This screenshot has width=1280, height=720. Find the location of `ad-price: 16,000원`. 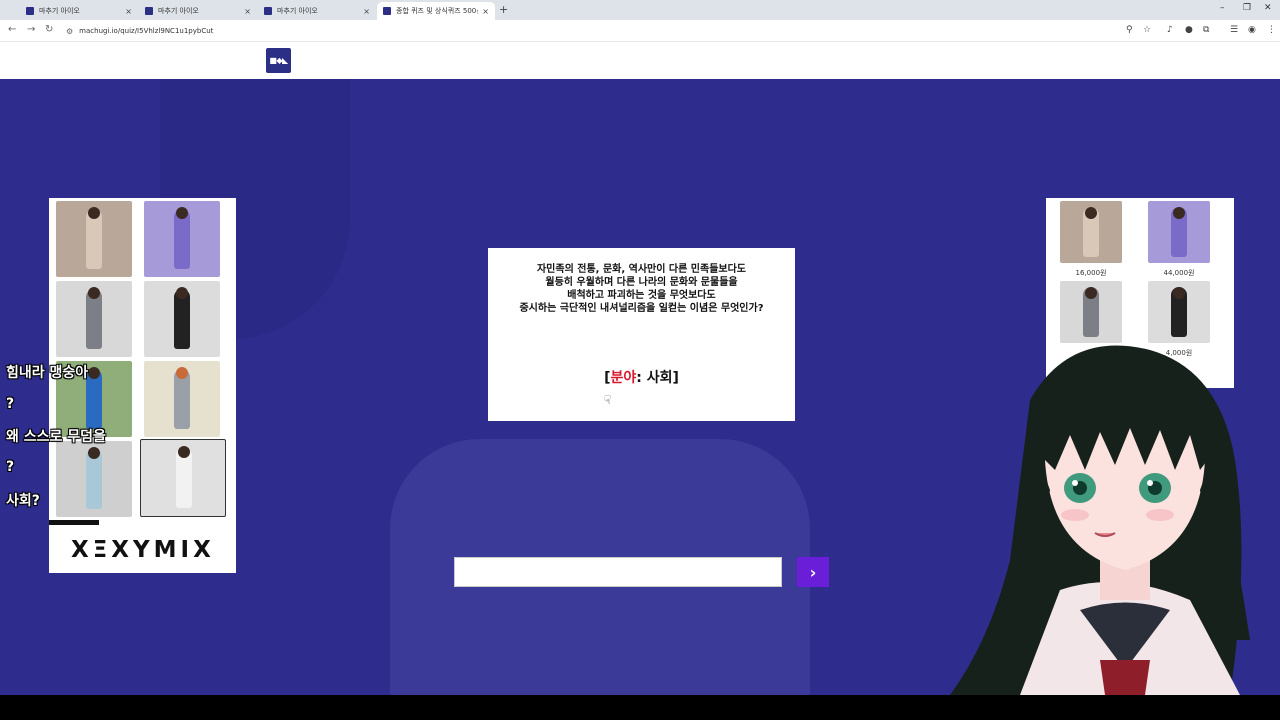

ad-price: 16,000원 is located at coordinates (1091, 273).